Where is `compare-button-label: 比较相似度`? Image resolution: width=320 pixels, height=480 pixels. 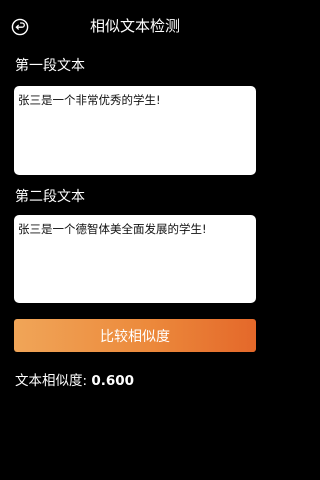 compare-button-label: 比较相似度 is located at coordinates (135, 336).